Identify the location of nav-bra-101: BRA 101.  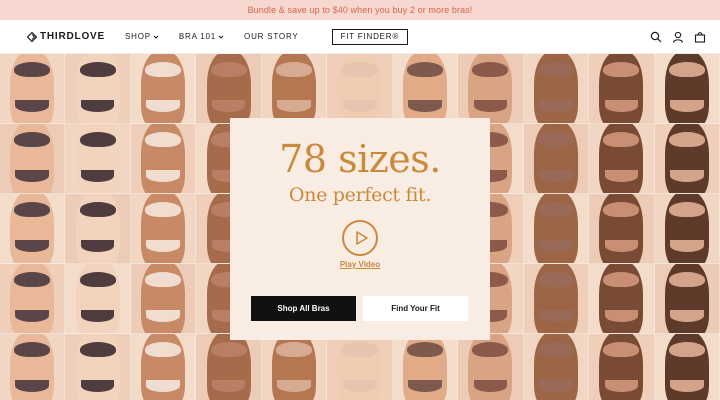
(201, 36).